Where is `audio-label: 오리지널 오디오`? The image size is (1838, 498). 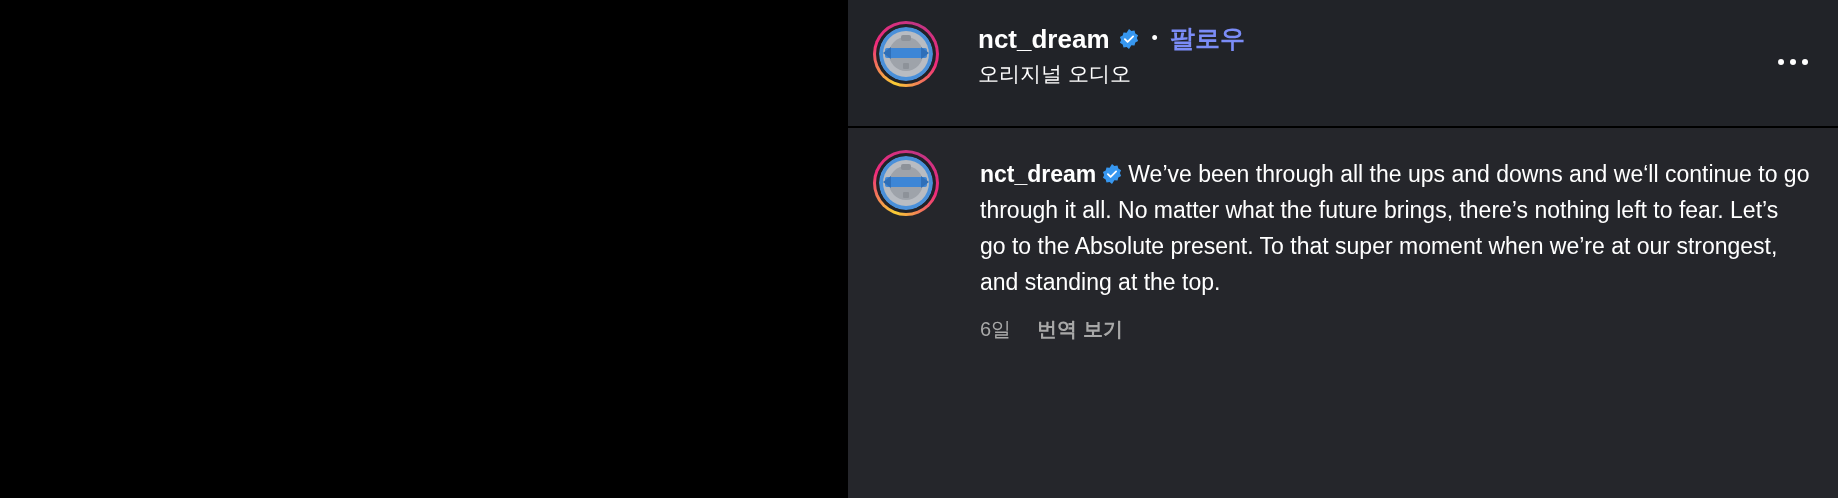
audio-label: 오리지널 오디오 is located at coordinates (1358, 74).